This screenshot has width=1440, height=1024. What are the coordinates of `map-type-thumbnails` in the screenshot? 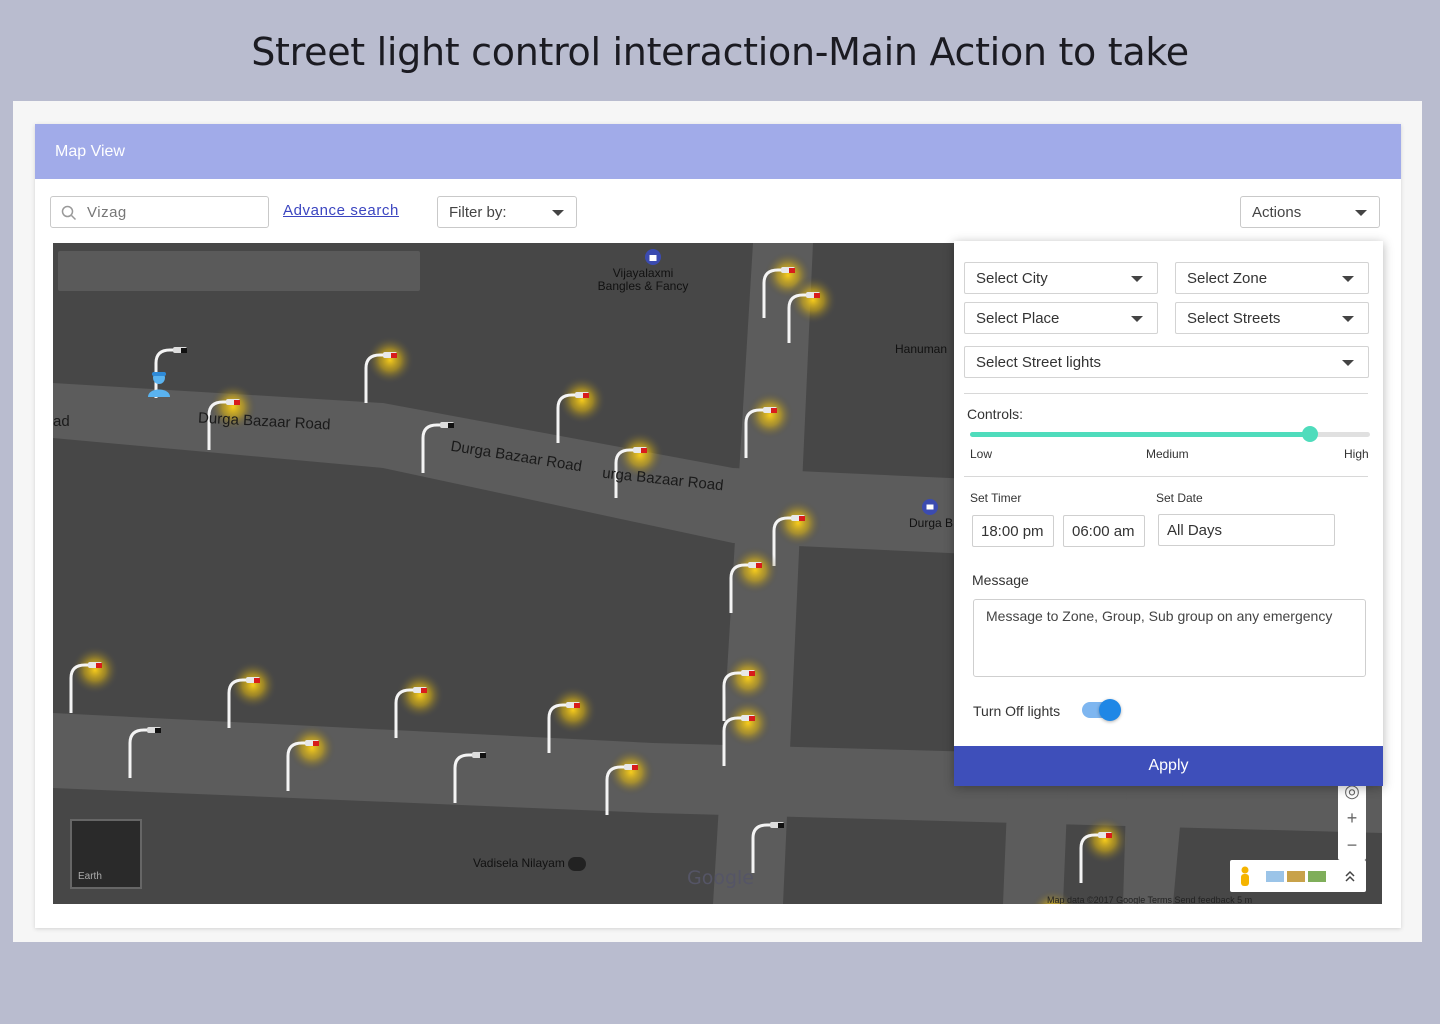 It's located at (1297, 876).